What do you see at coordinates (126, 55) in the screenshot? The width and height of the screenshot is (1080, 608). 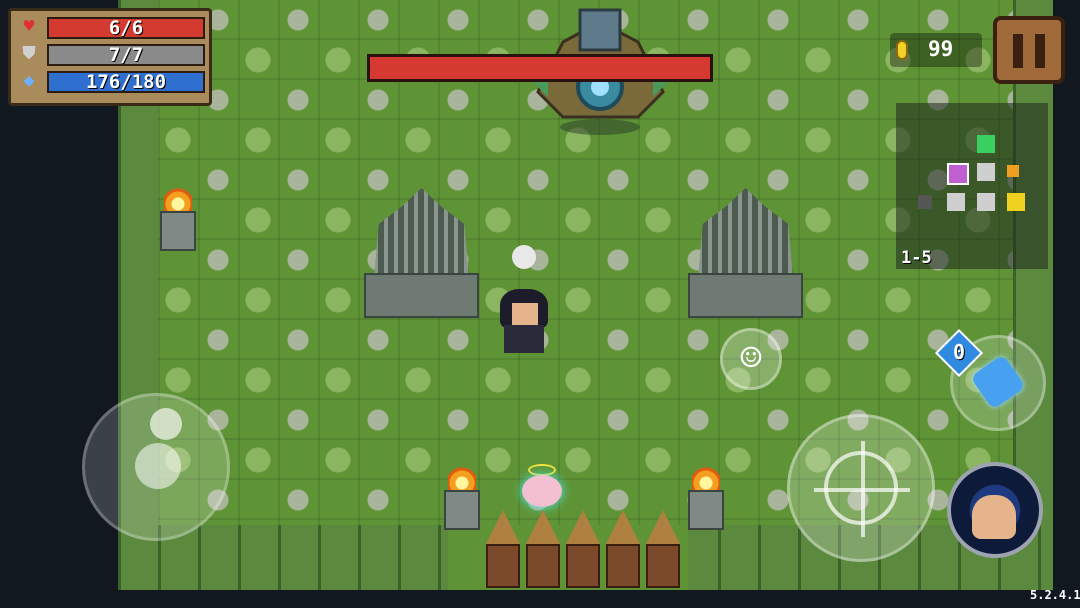 I see `armor-bar: 7/7` at bounding box center [126, 55].